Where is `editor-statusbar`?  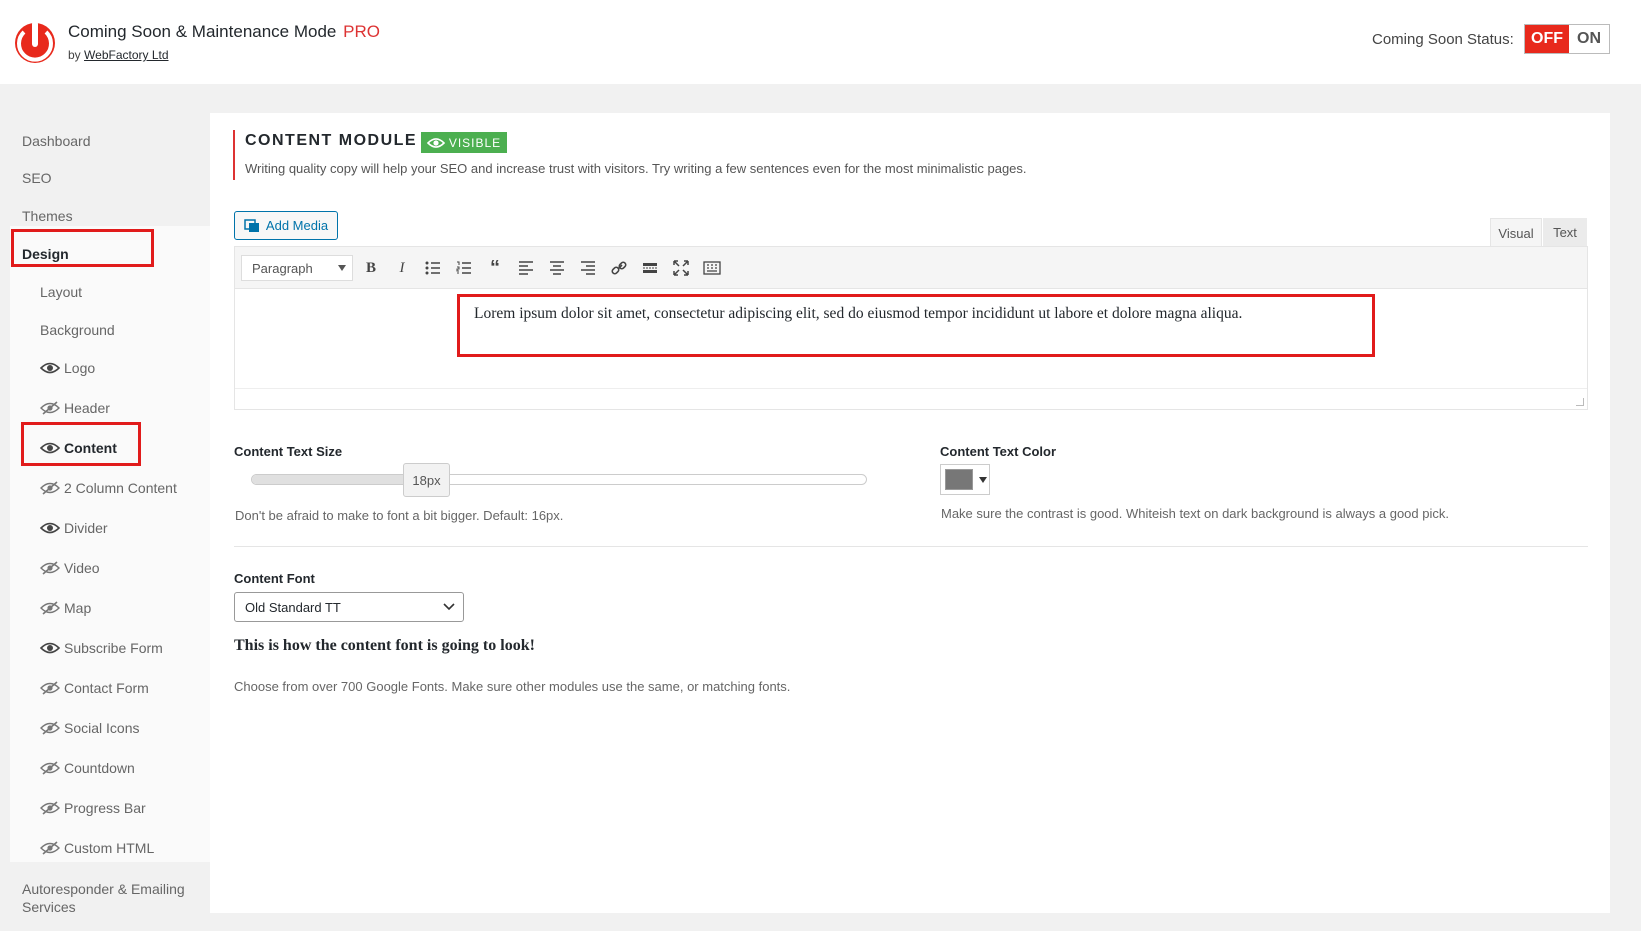
editor-statusbar is located at coordinates (911, 398).